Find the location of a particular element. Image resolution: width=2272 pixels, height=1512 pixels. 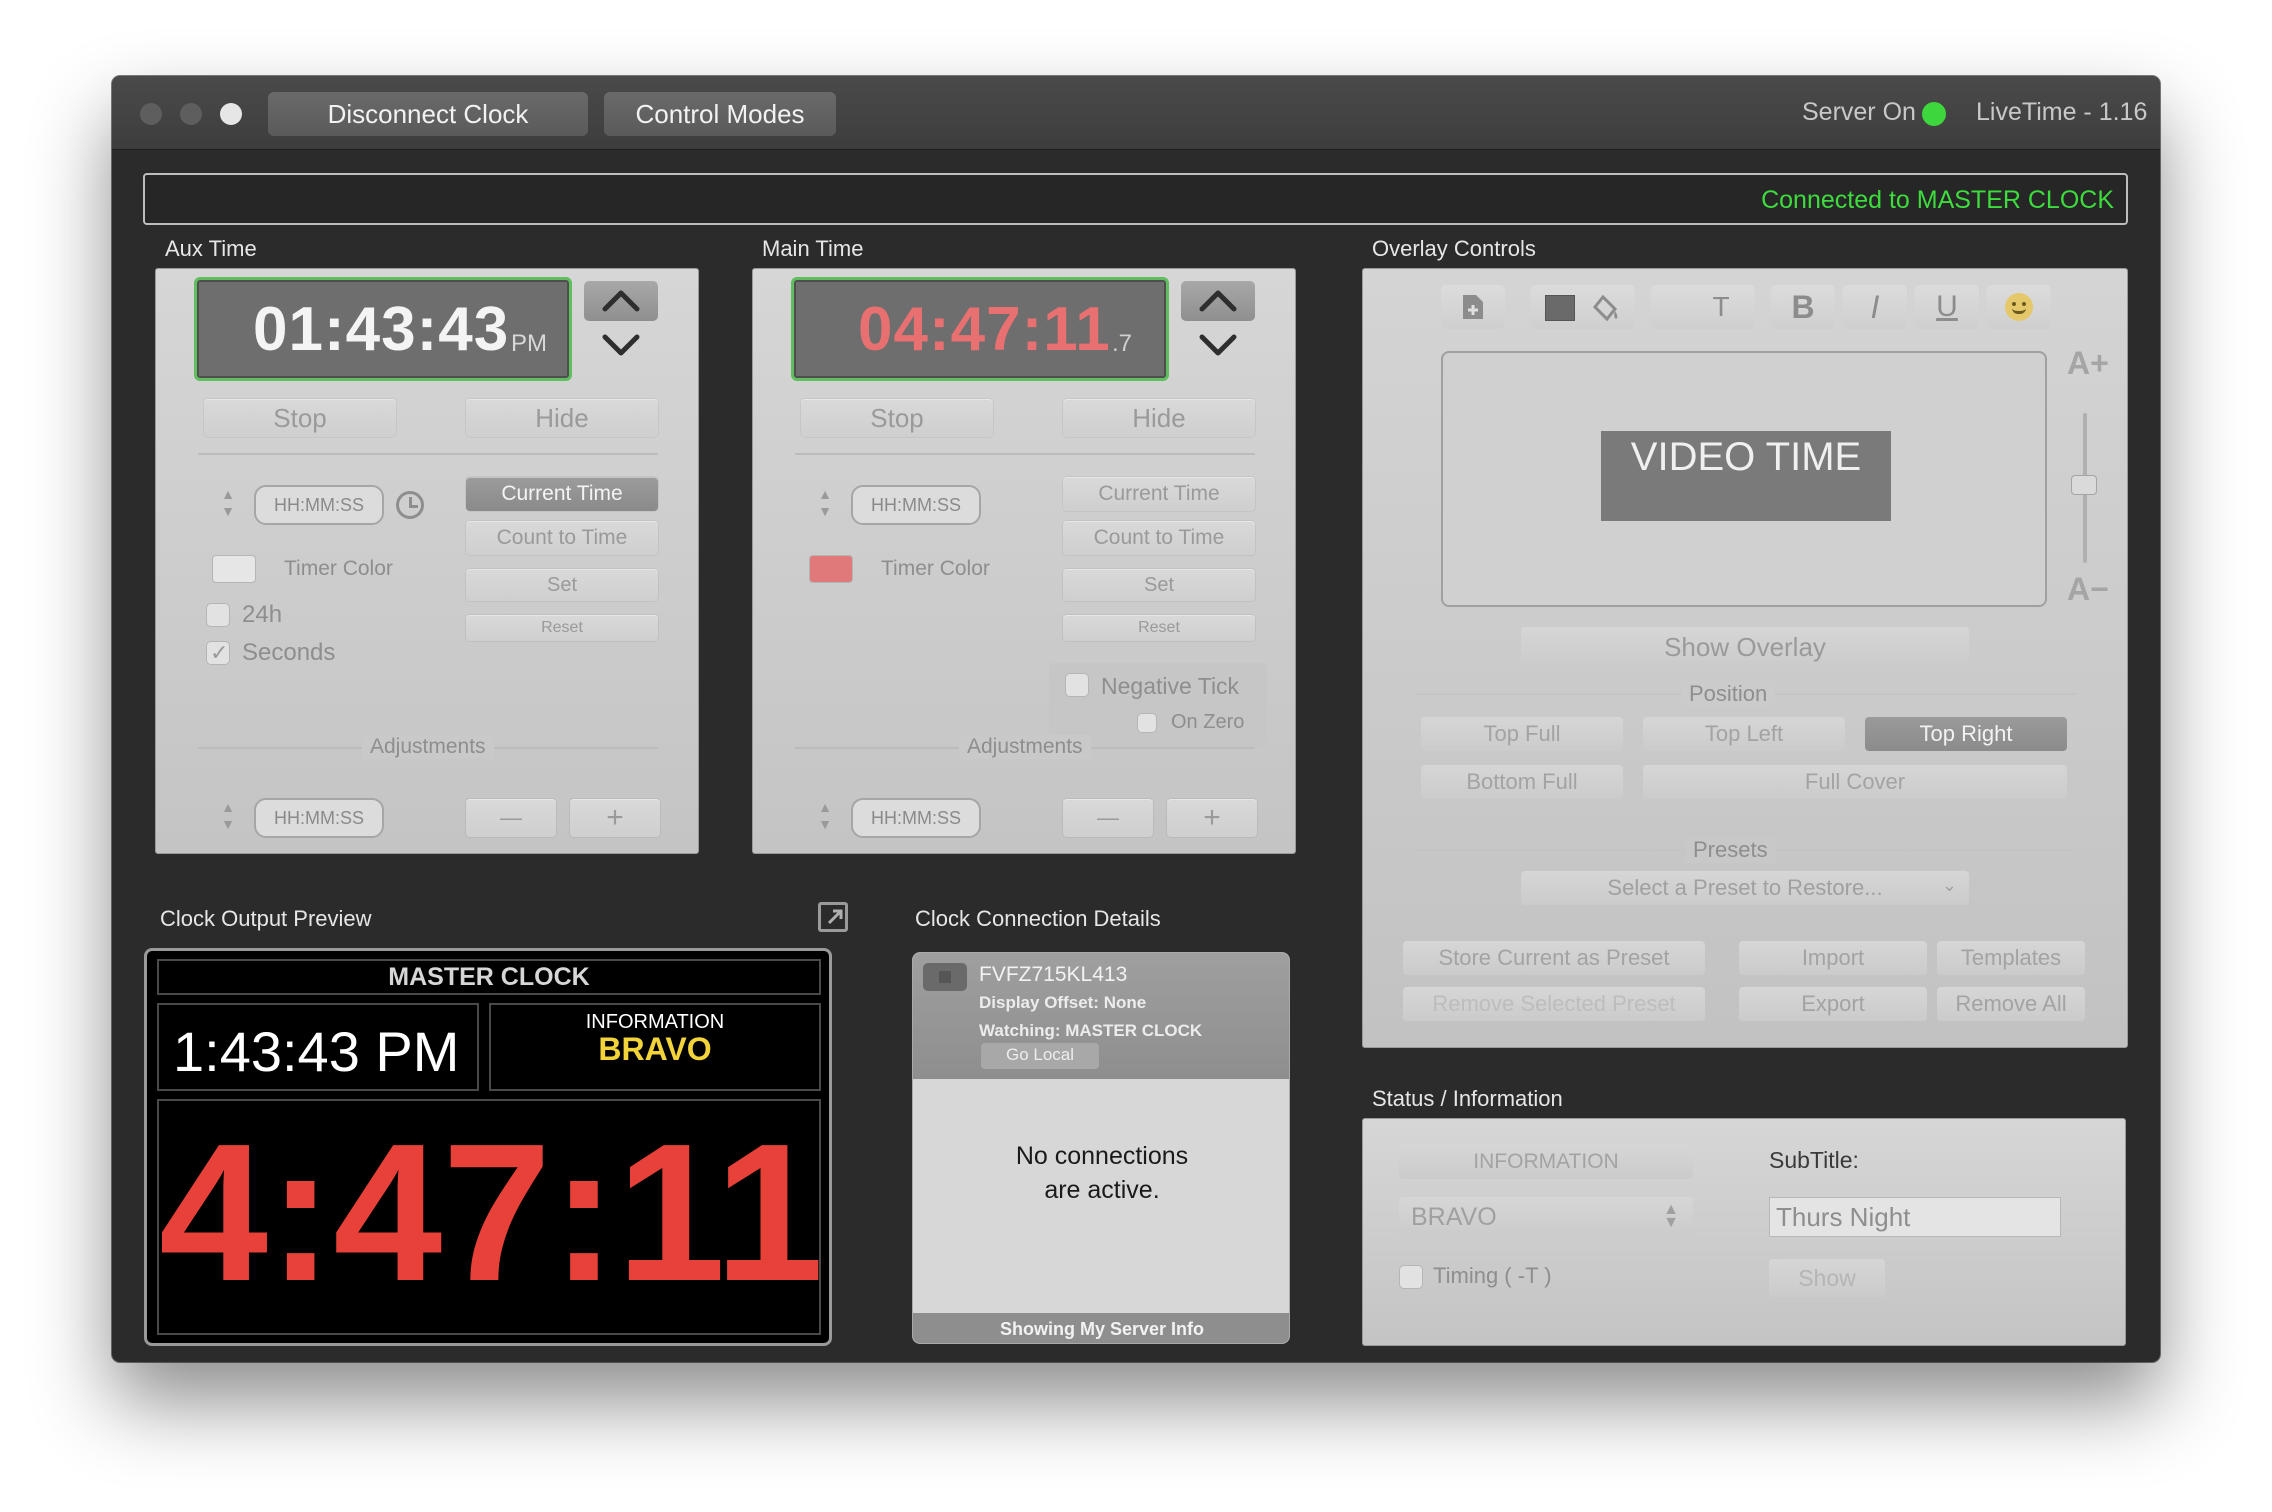

timing-checkbox is located at coordinates (1411, 1277).